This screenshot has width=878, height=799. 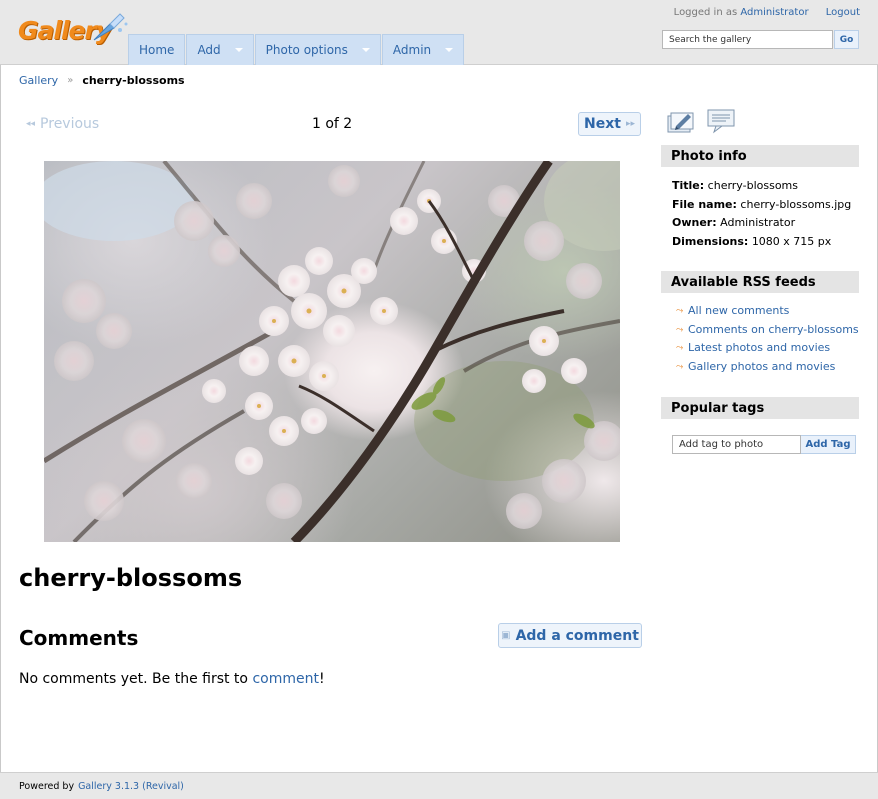 What do you see at coordinates (577, 635) in the screenshot?
I see `add-comment-label: Add a comment` at bounding box center [577, 635].